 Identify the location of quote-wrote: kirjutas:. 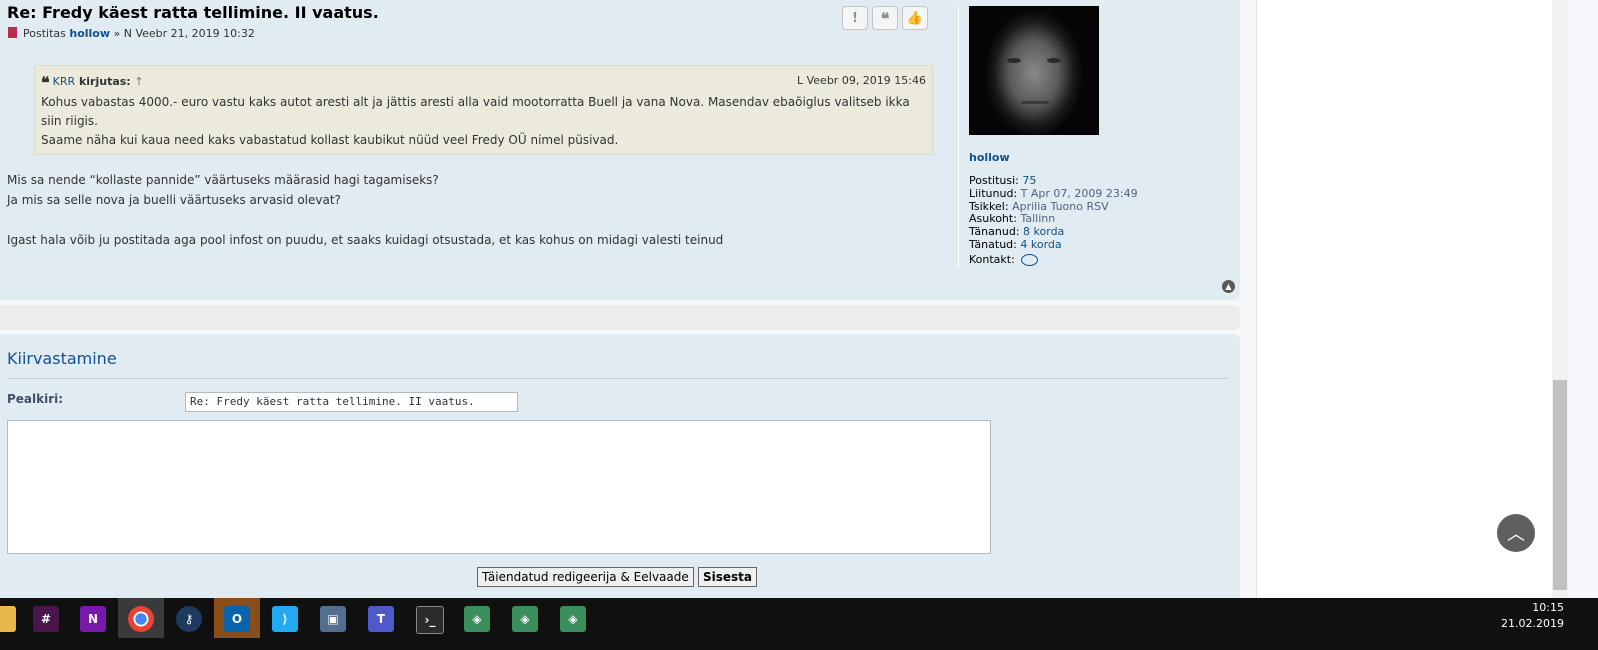
(104, 81).